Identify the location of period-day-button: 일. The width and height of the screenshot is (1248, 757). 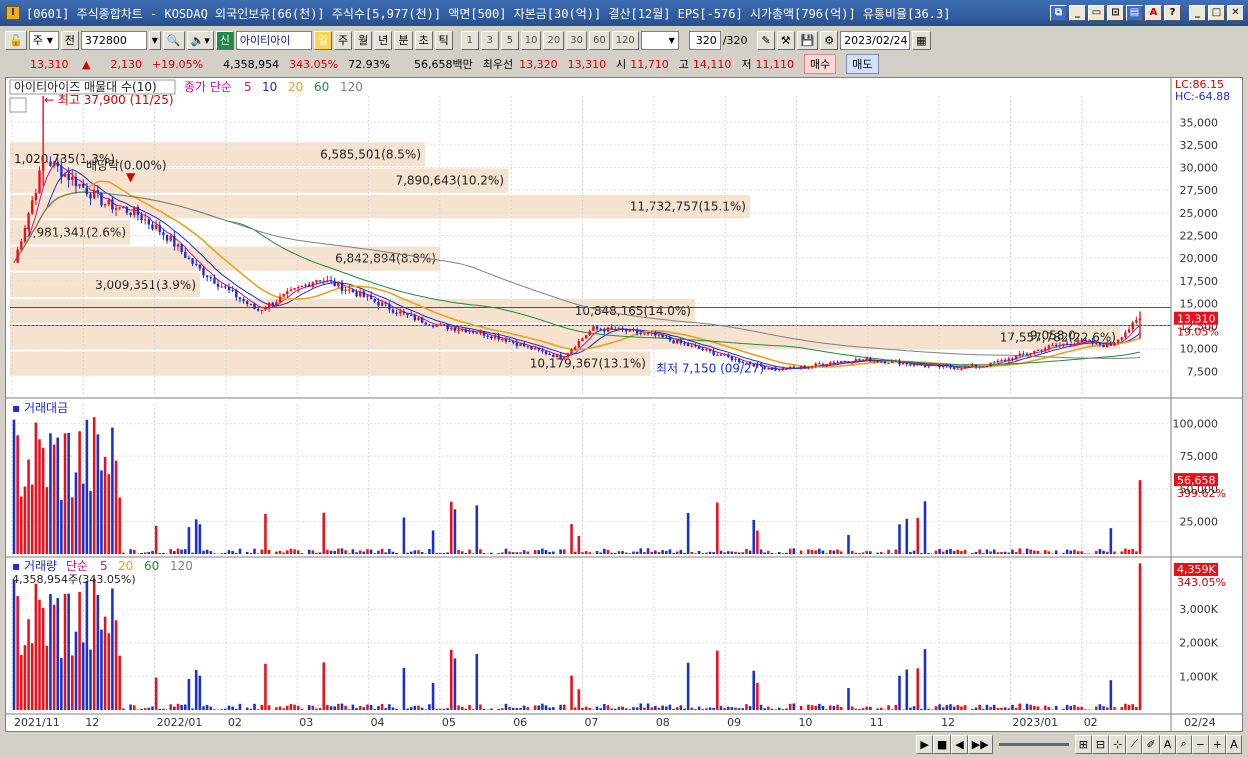
(322, 40).